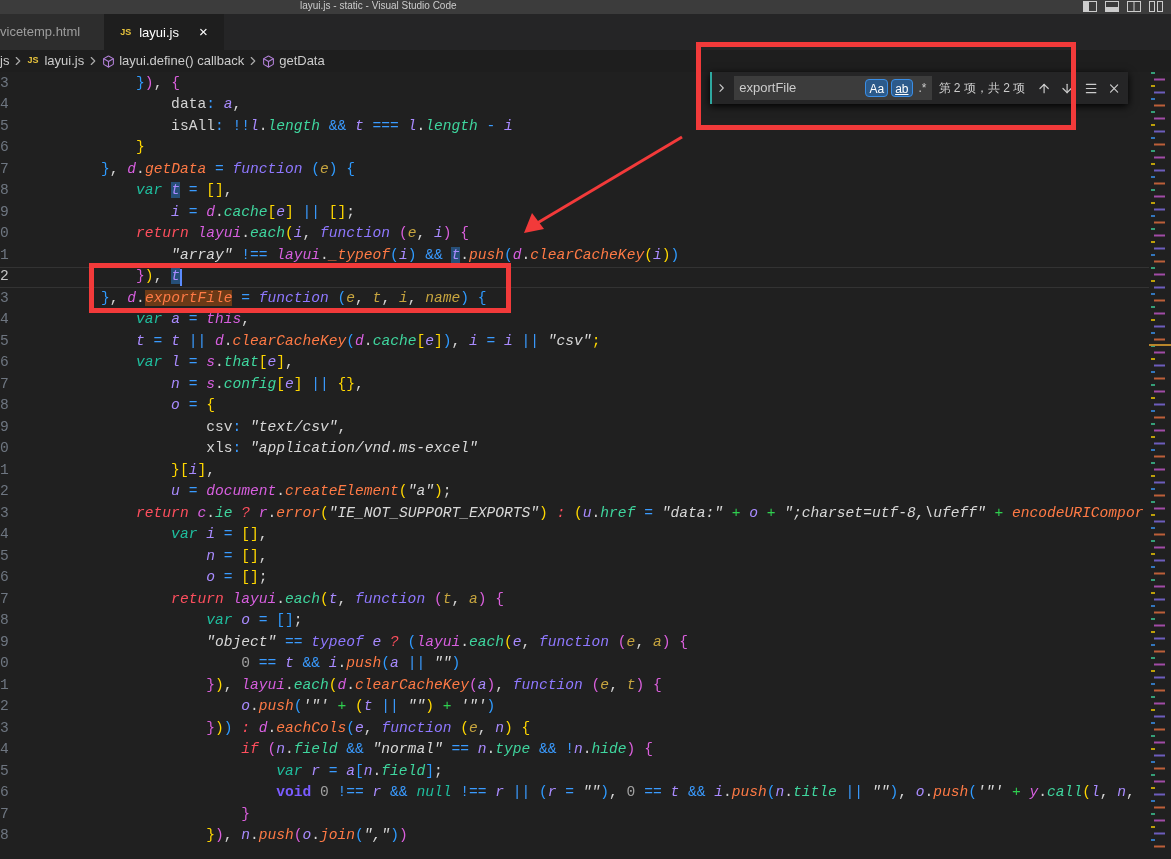 This screenshot has height=859, width=1171. What do you see at coordinates (64, 61) in the screenshot?
I see `breadcrumb-item: layui.js` at bounding box center [64, 61].